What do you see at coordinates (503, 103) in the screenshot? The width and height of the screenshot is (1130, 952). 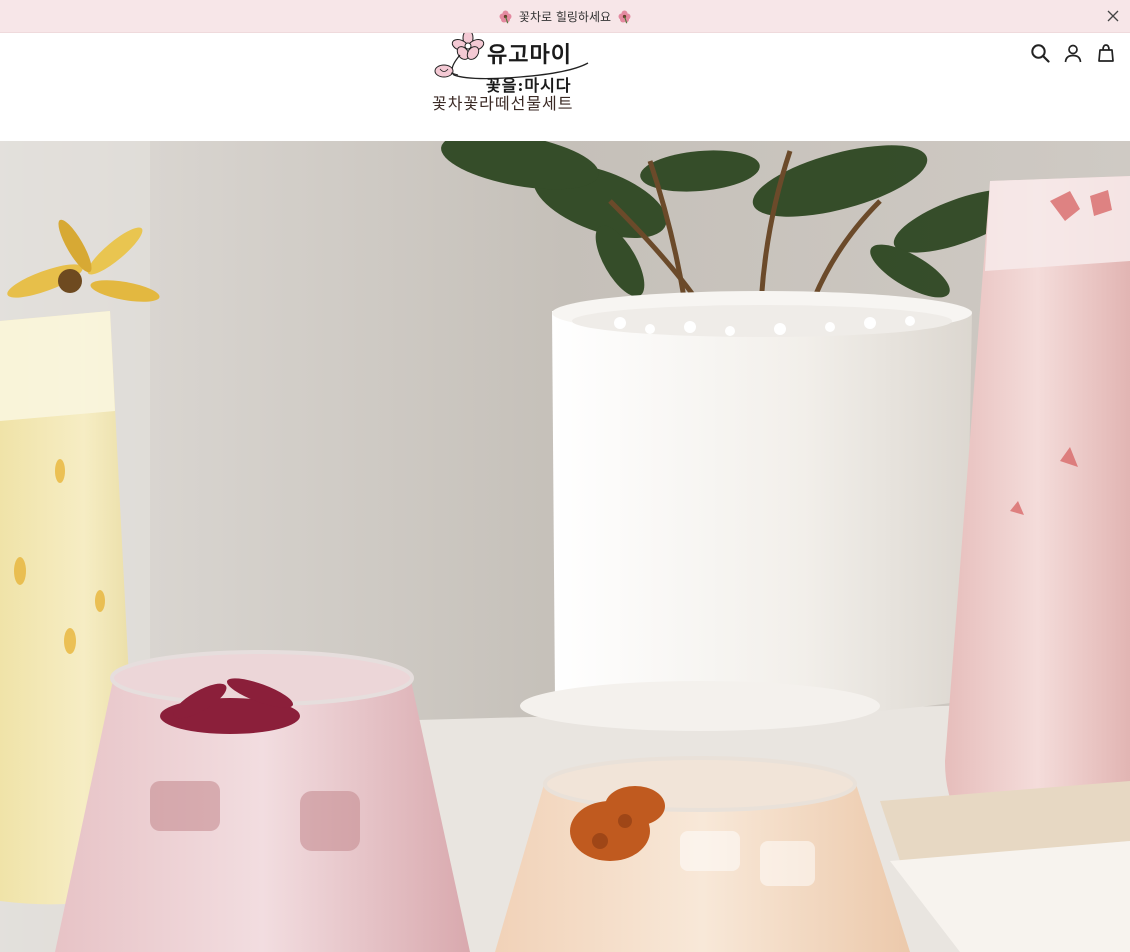 I see `logo-tagline: 꽃차꽃라떼선물세트` at bounding box center [503, 103].